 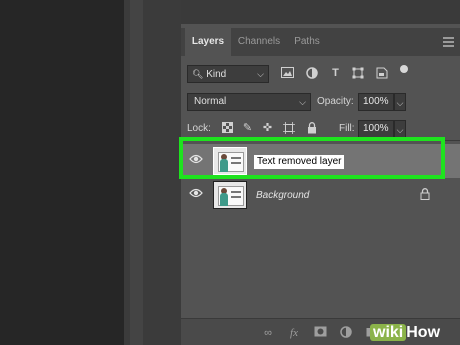 What do you see at coordinates (216, 74) in the screenshot?
I see `filter-kind-label: Kind` at bounding box center [216, 74].